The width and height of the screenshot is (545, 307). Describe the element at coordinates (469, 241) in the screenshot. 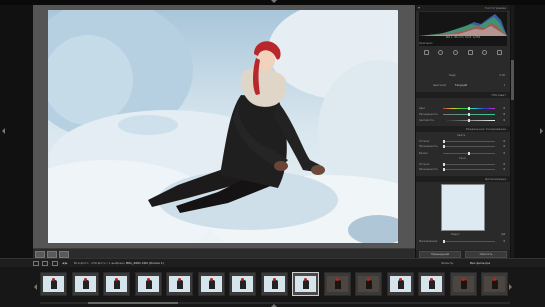

I see `masking-track` at that location.